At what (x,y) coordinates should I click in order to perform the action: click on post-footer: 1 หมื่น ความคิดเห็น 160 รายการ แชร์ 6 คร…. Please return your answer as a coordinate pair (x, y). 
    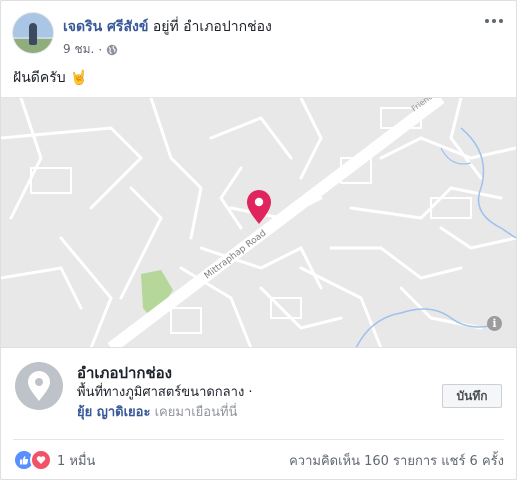
    Looking at the image, I should click on (258, 459).